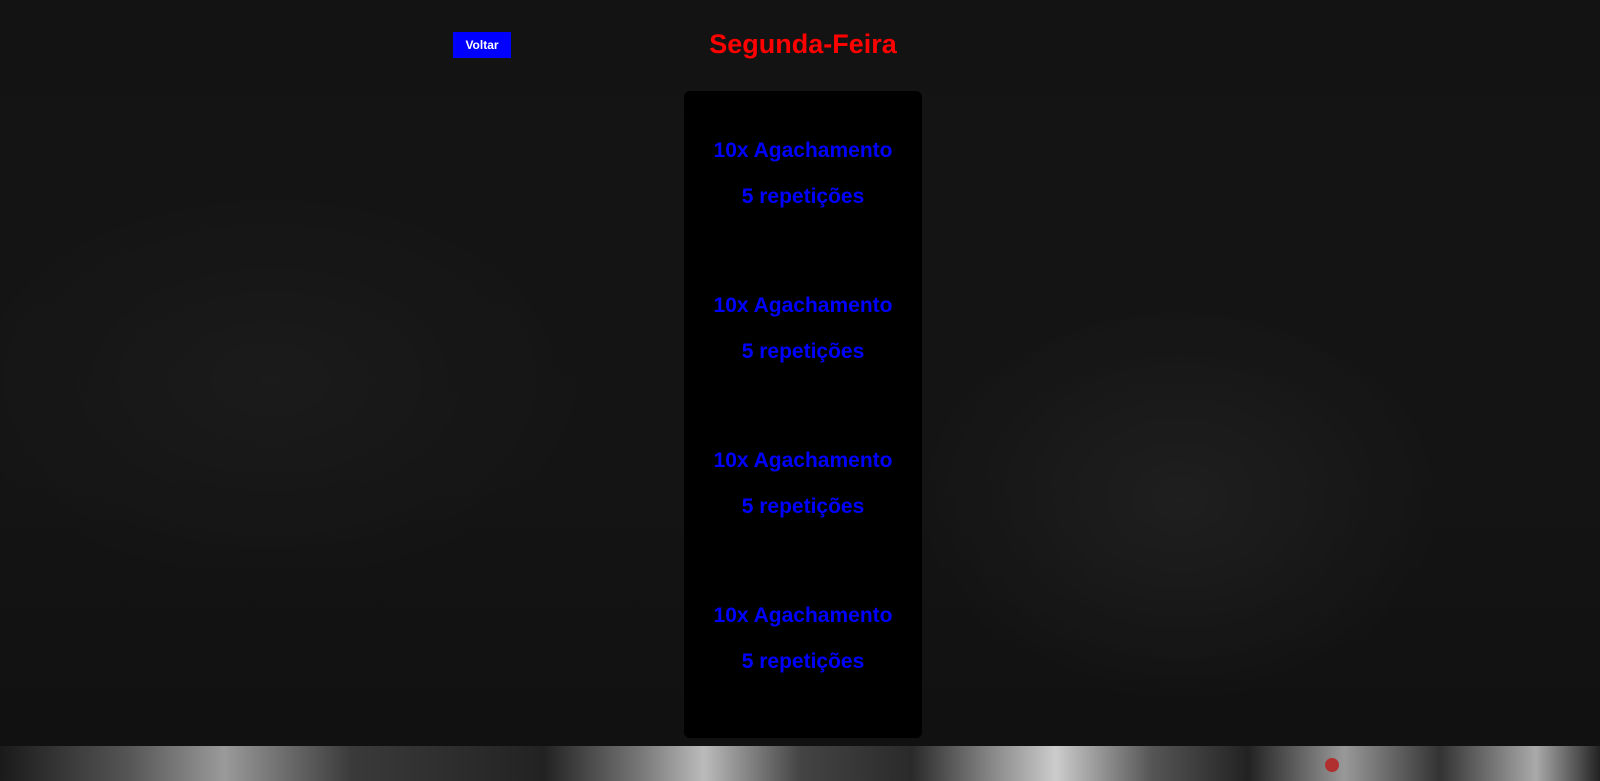  Describe the element at coordinates (803, 44) in the screenshot. I see `page-title: Segunda-Feira` at that location.